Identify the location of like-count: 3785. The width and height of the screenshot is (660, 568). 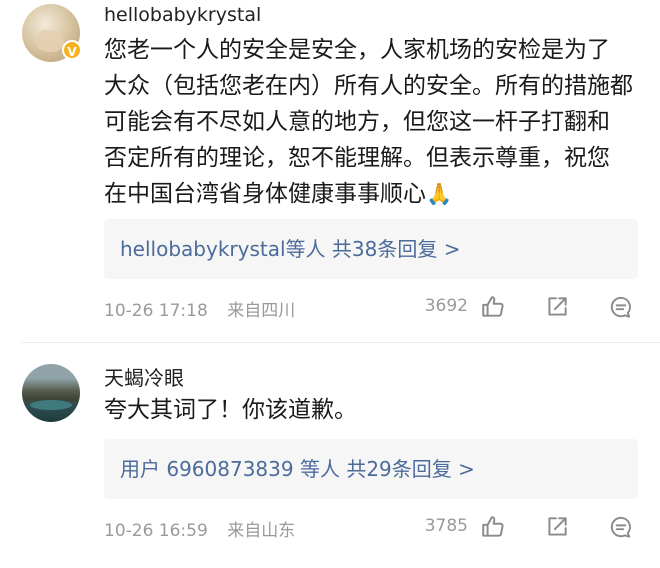
(446, 526).